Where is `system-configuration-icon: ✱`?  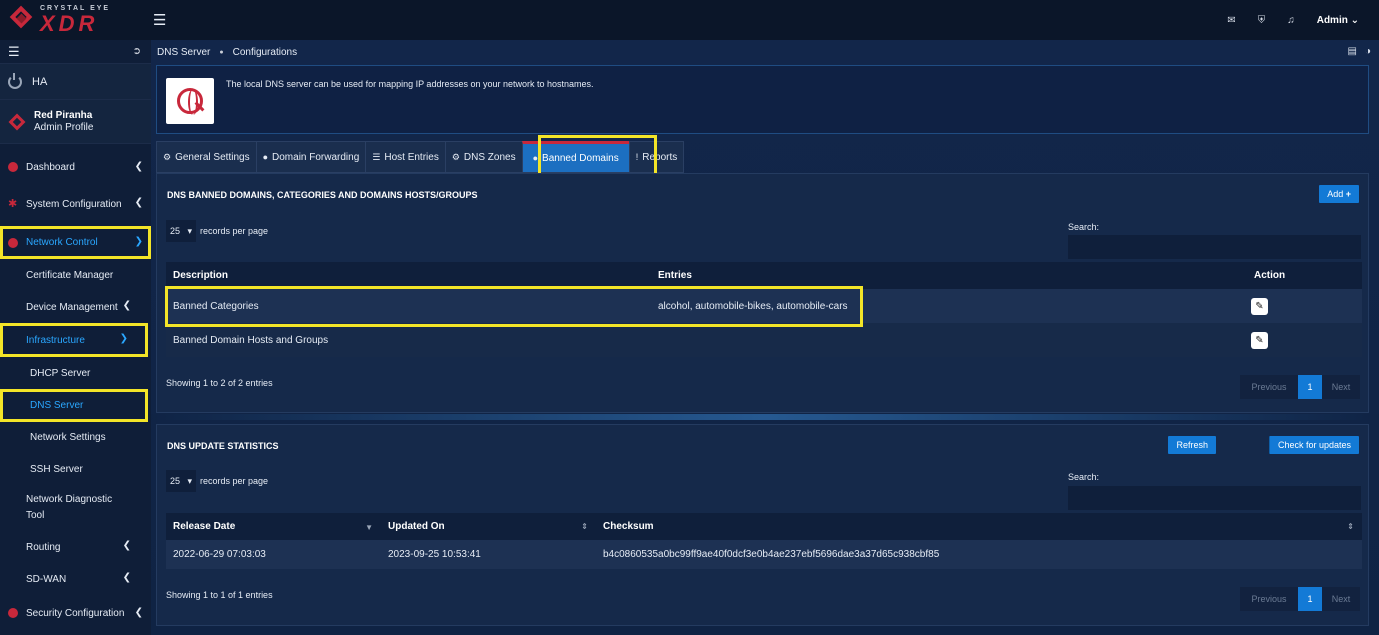 system-configuration-icon: ✱ is located at coordinates (13, 203).